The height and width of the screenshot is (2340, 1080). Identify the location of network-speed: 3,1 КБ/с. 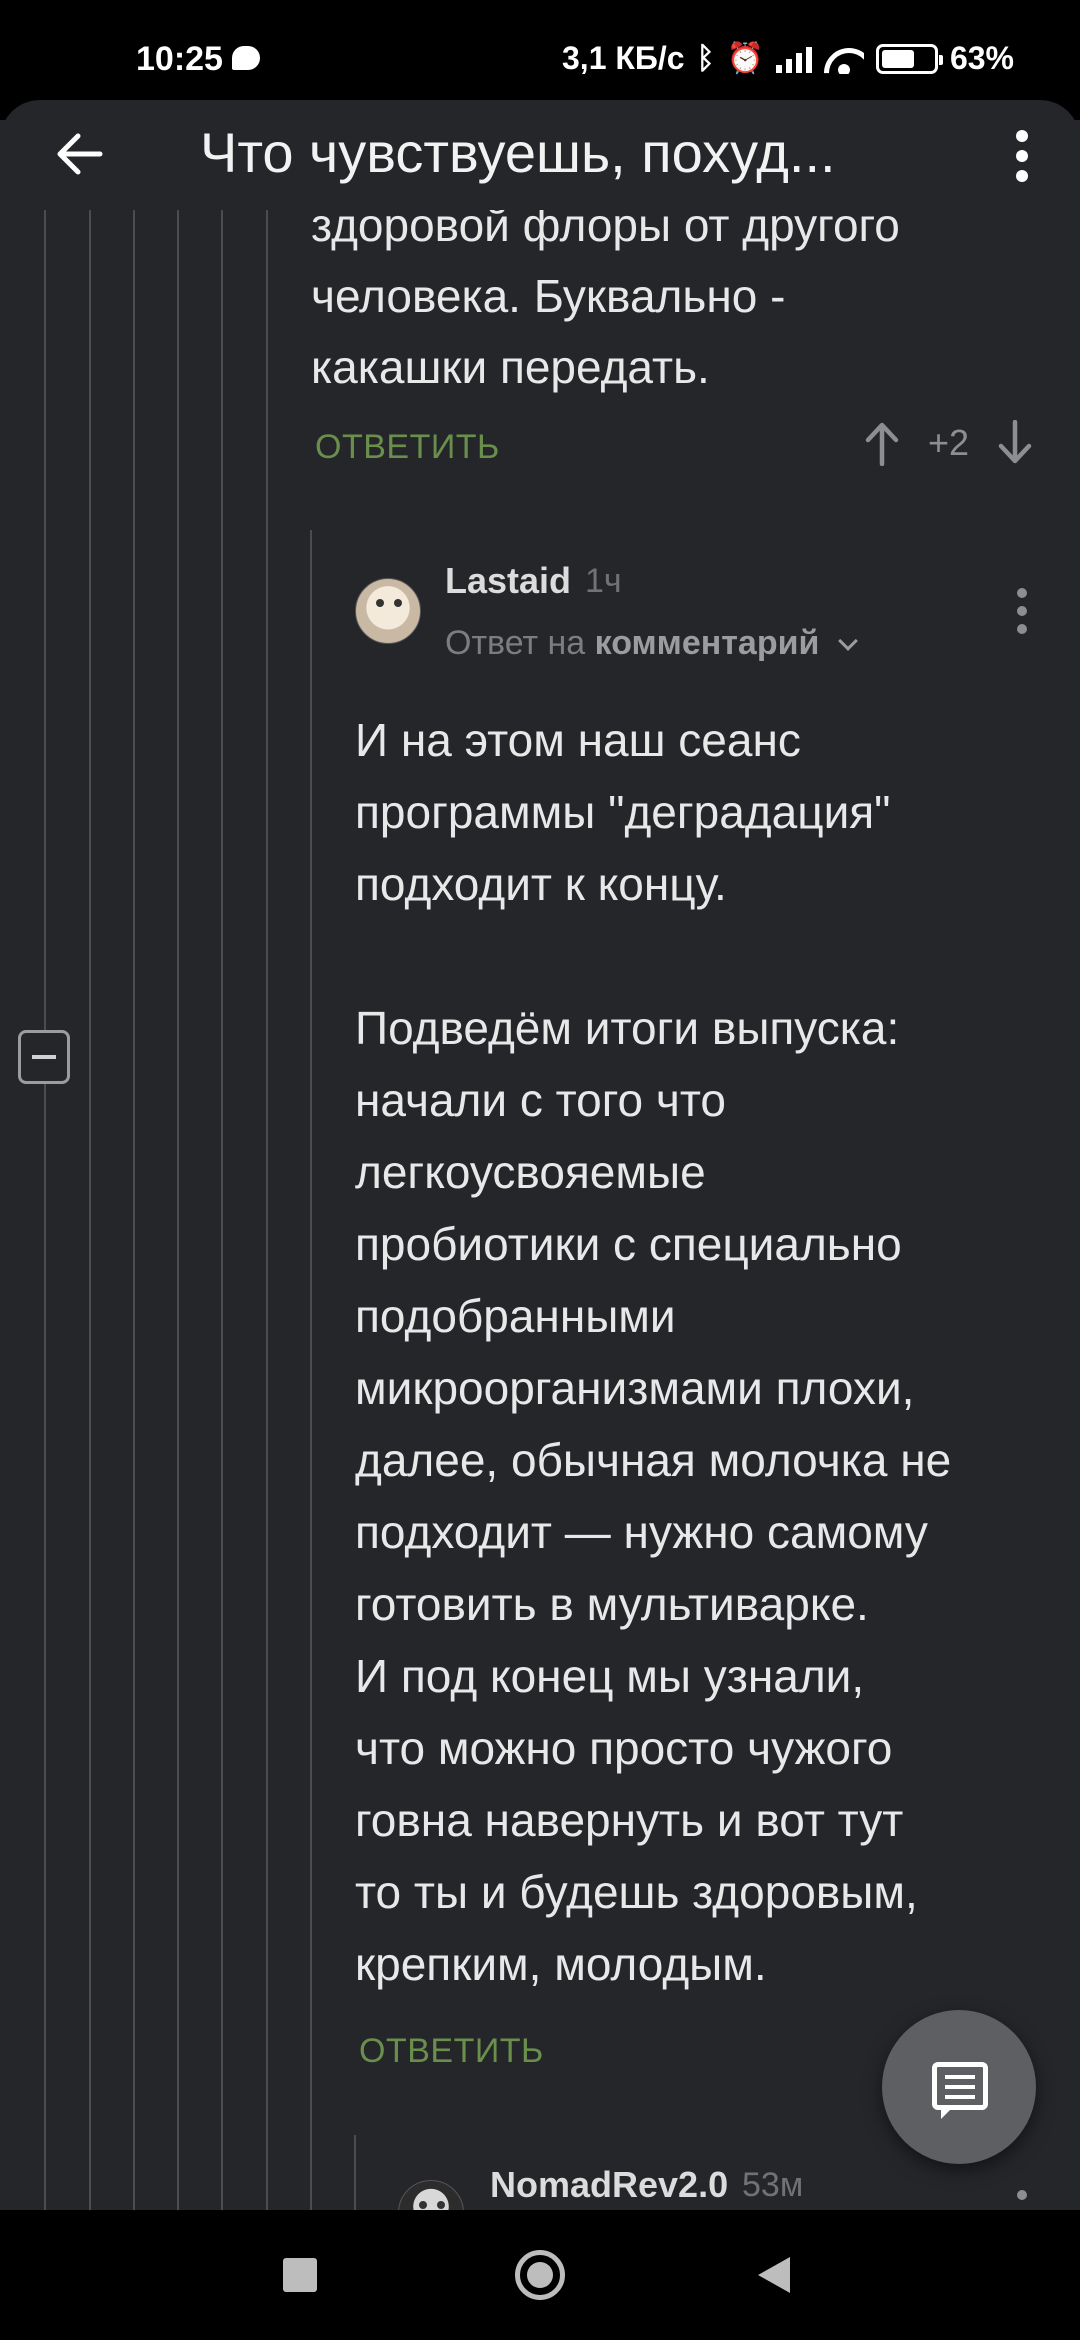
(623, 58).